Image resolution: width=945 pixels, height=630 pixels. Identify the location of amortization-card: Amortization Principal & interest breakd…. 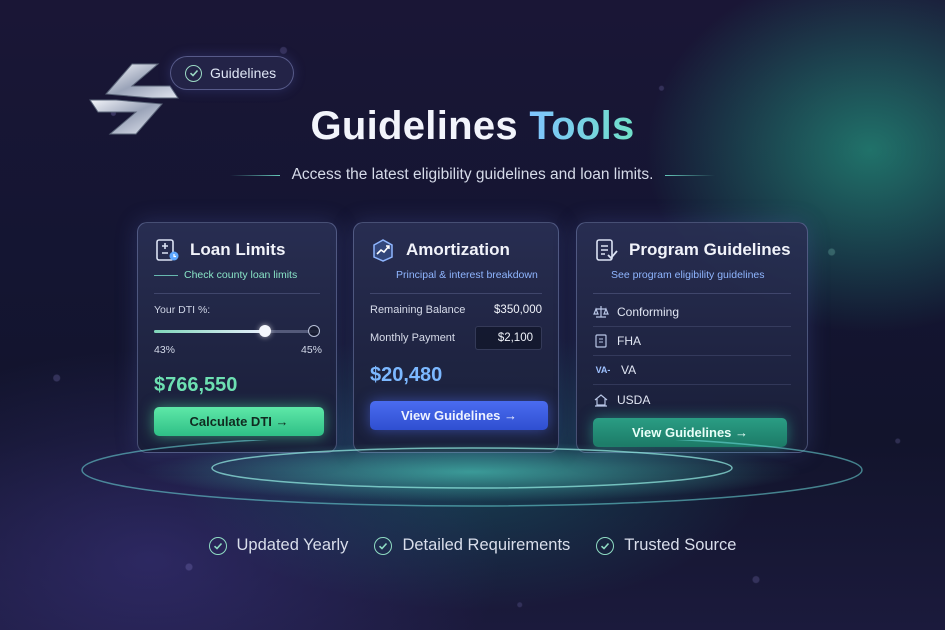
(456, 337).